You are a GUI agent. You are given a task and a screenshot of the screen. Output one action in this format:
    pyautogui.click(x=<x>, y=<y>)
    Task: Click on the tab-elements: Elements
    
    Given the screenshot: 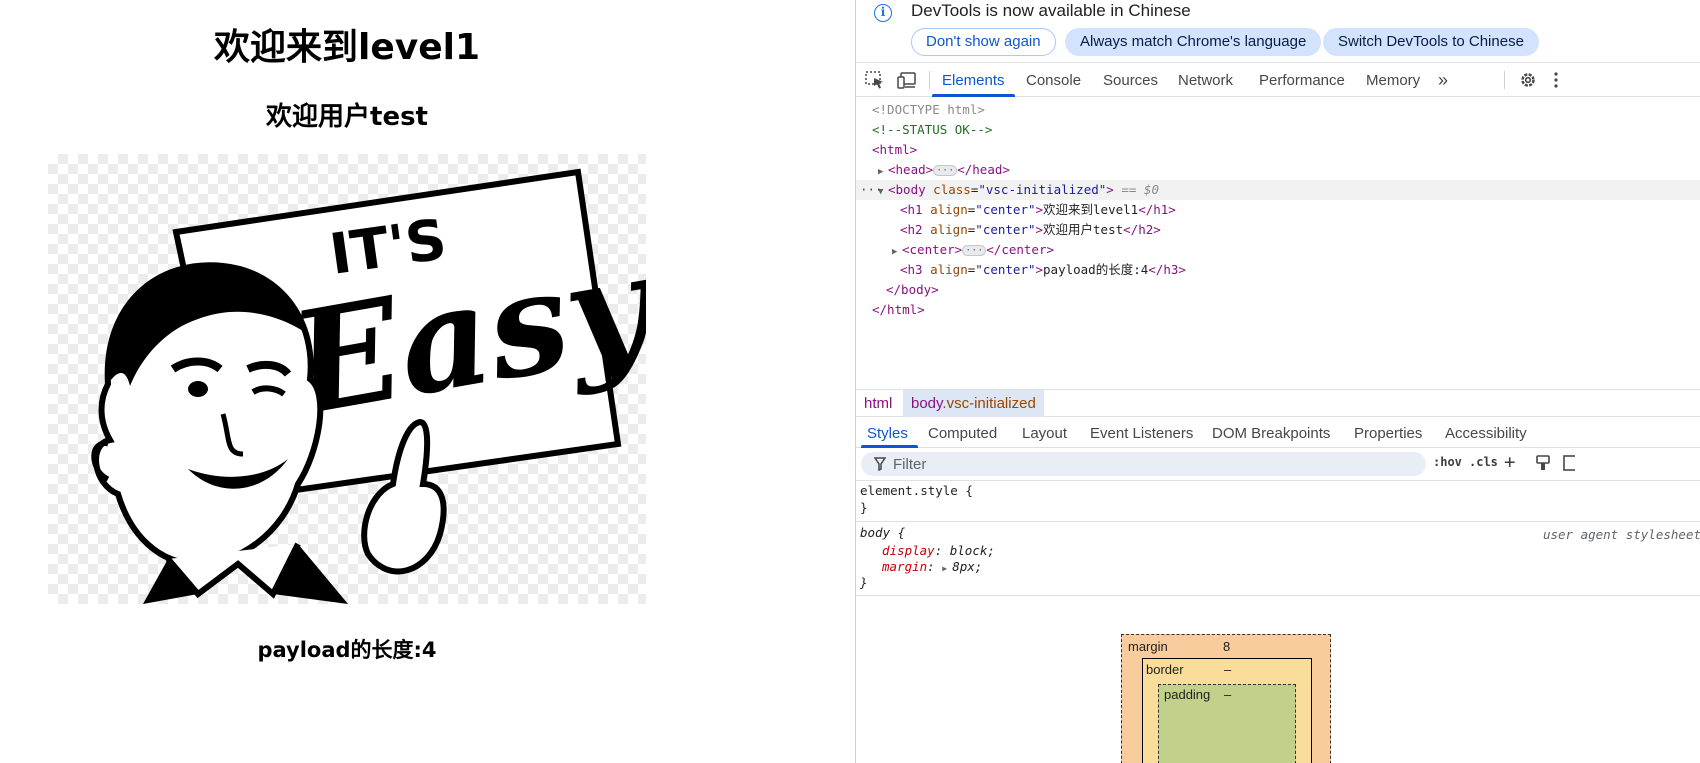 What is the action you would take?
    pyautogui.click(x=973, y=80)
    